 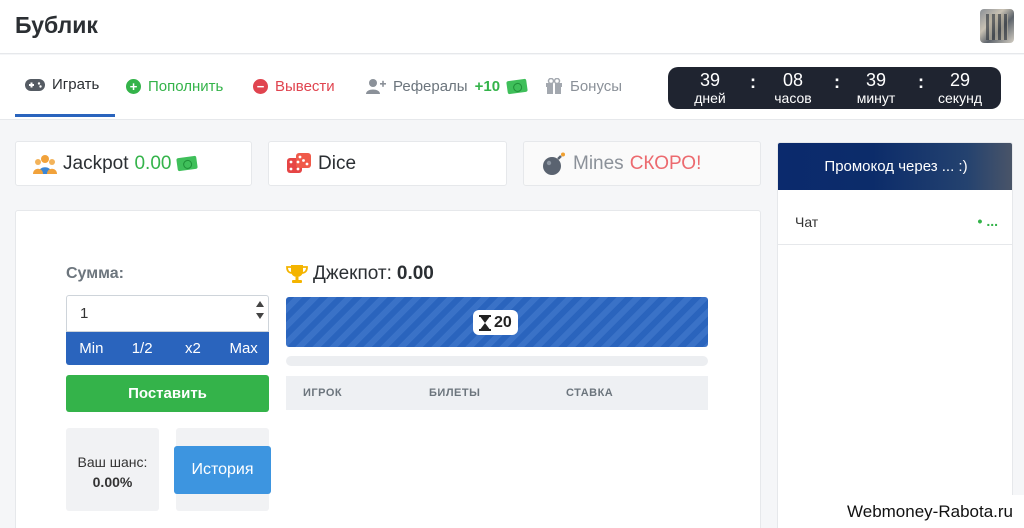 What do you see at coordinates (243, 348) in the screenshot?
I see `max-button: Max` at bounding box center [243, 348].